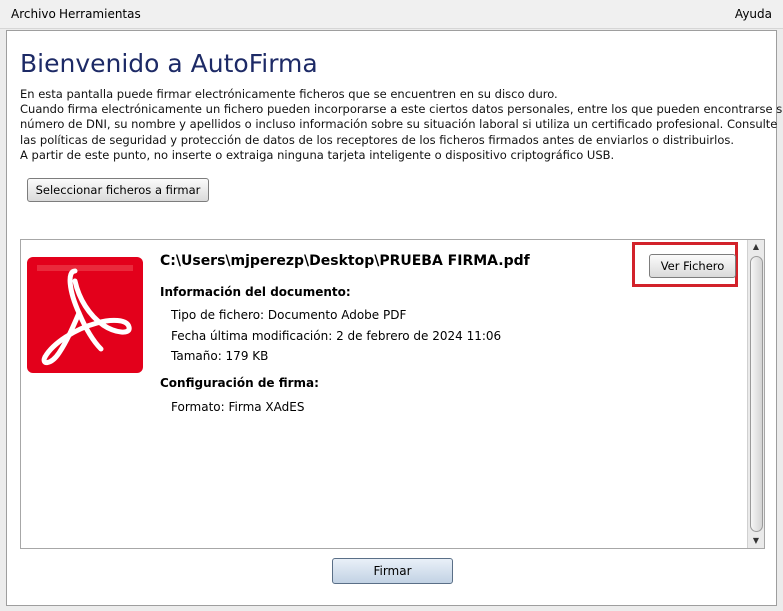 The width and height of the screenshot is (783, 611). What do you see at coordinates (756, 247) in the screenshot?
I see `scroll-up-icon: ▲` at bounding box center [756, 247].